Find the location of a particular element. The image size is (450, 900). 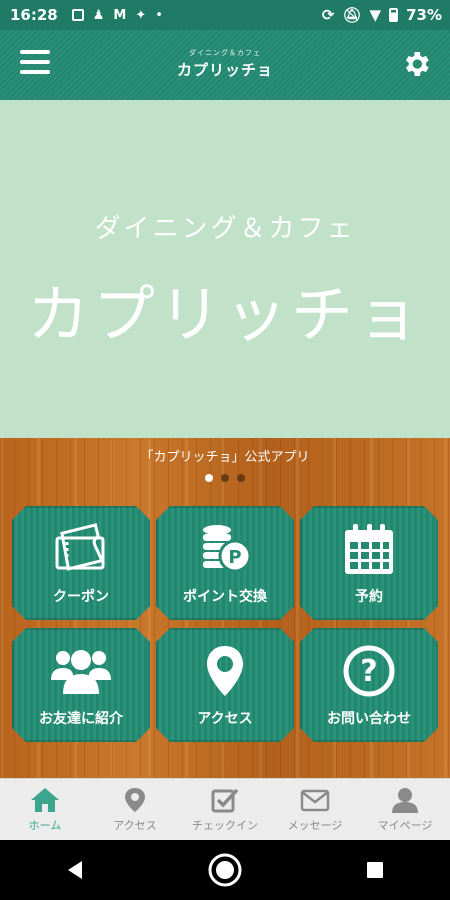

recents-square-icon is located at coordinates (375, 870).